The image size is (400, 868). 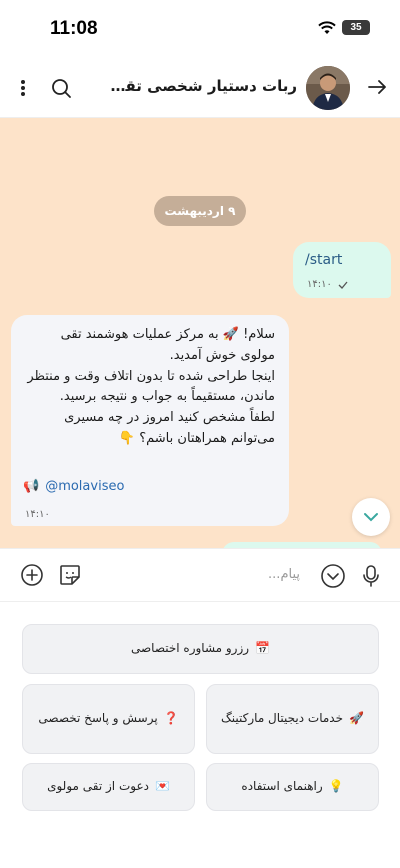 What do you see at coordinates (328, 88) in the screenshot?
I see `bot-avatar` at bounding box center [328, 88].